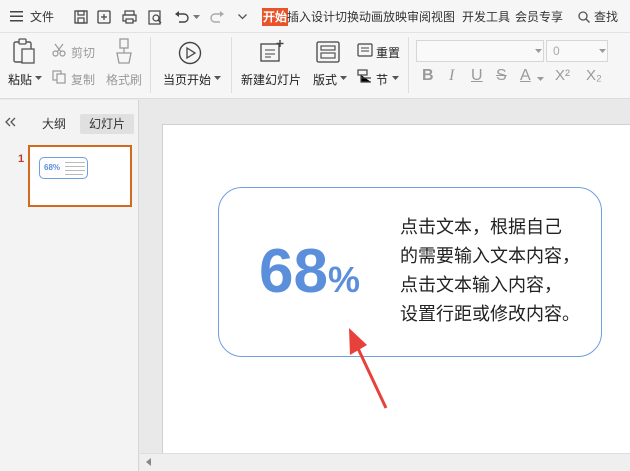 This screenshot has width=630, height=471. I want to click on tab-design: 设计, so click(323, 17).